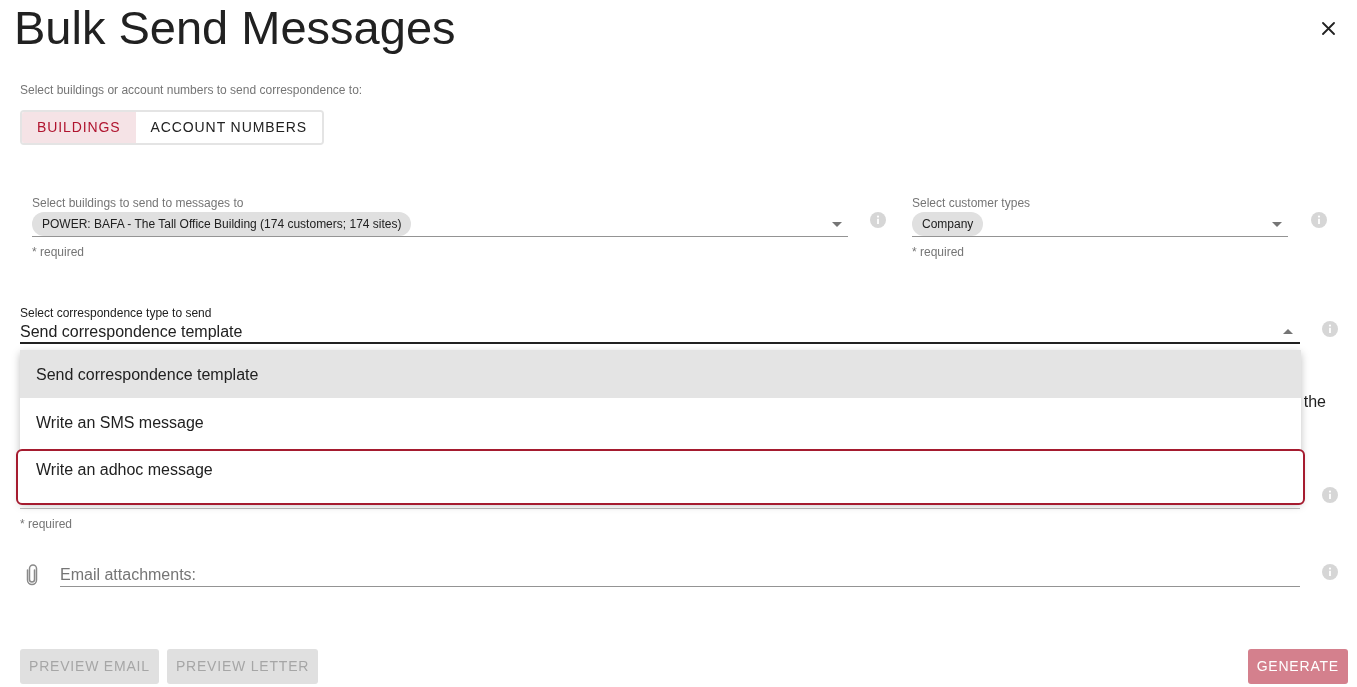  I want to click on selection-chip: POWER: BAFA - The Tall Office Building (174 customers; 174 sites), so click(222, 224).